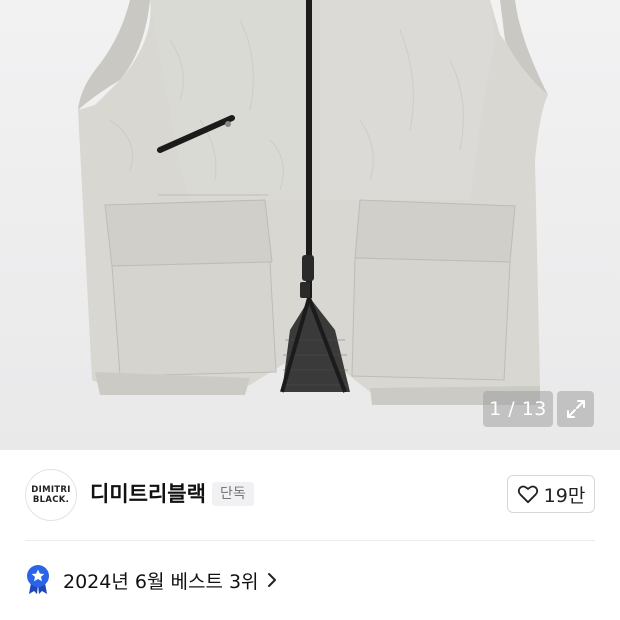 This screenshot has height=620, width=620. Describe the element at coordinates (51, 500) in the screenshot. I see `brand-logo-line2: BLACK.` at that location.